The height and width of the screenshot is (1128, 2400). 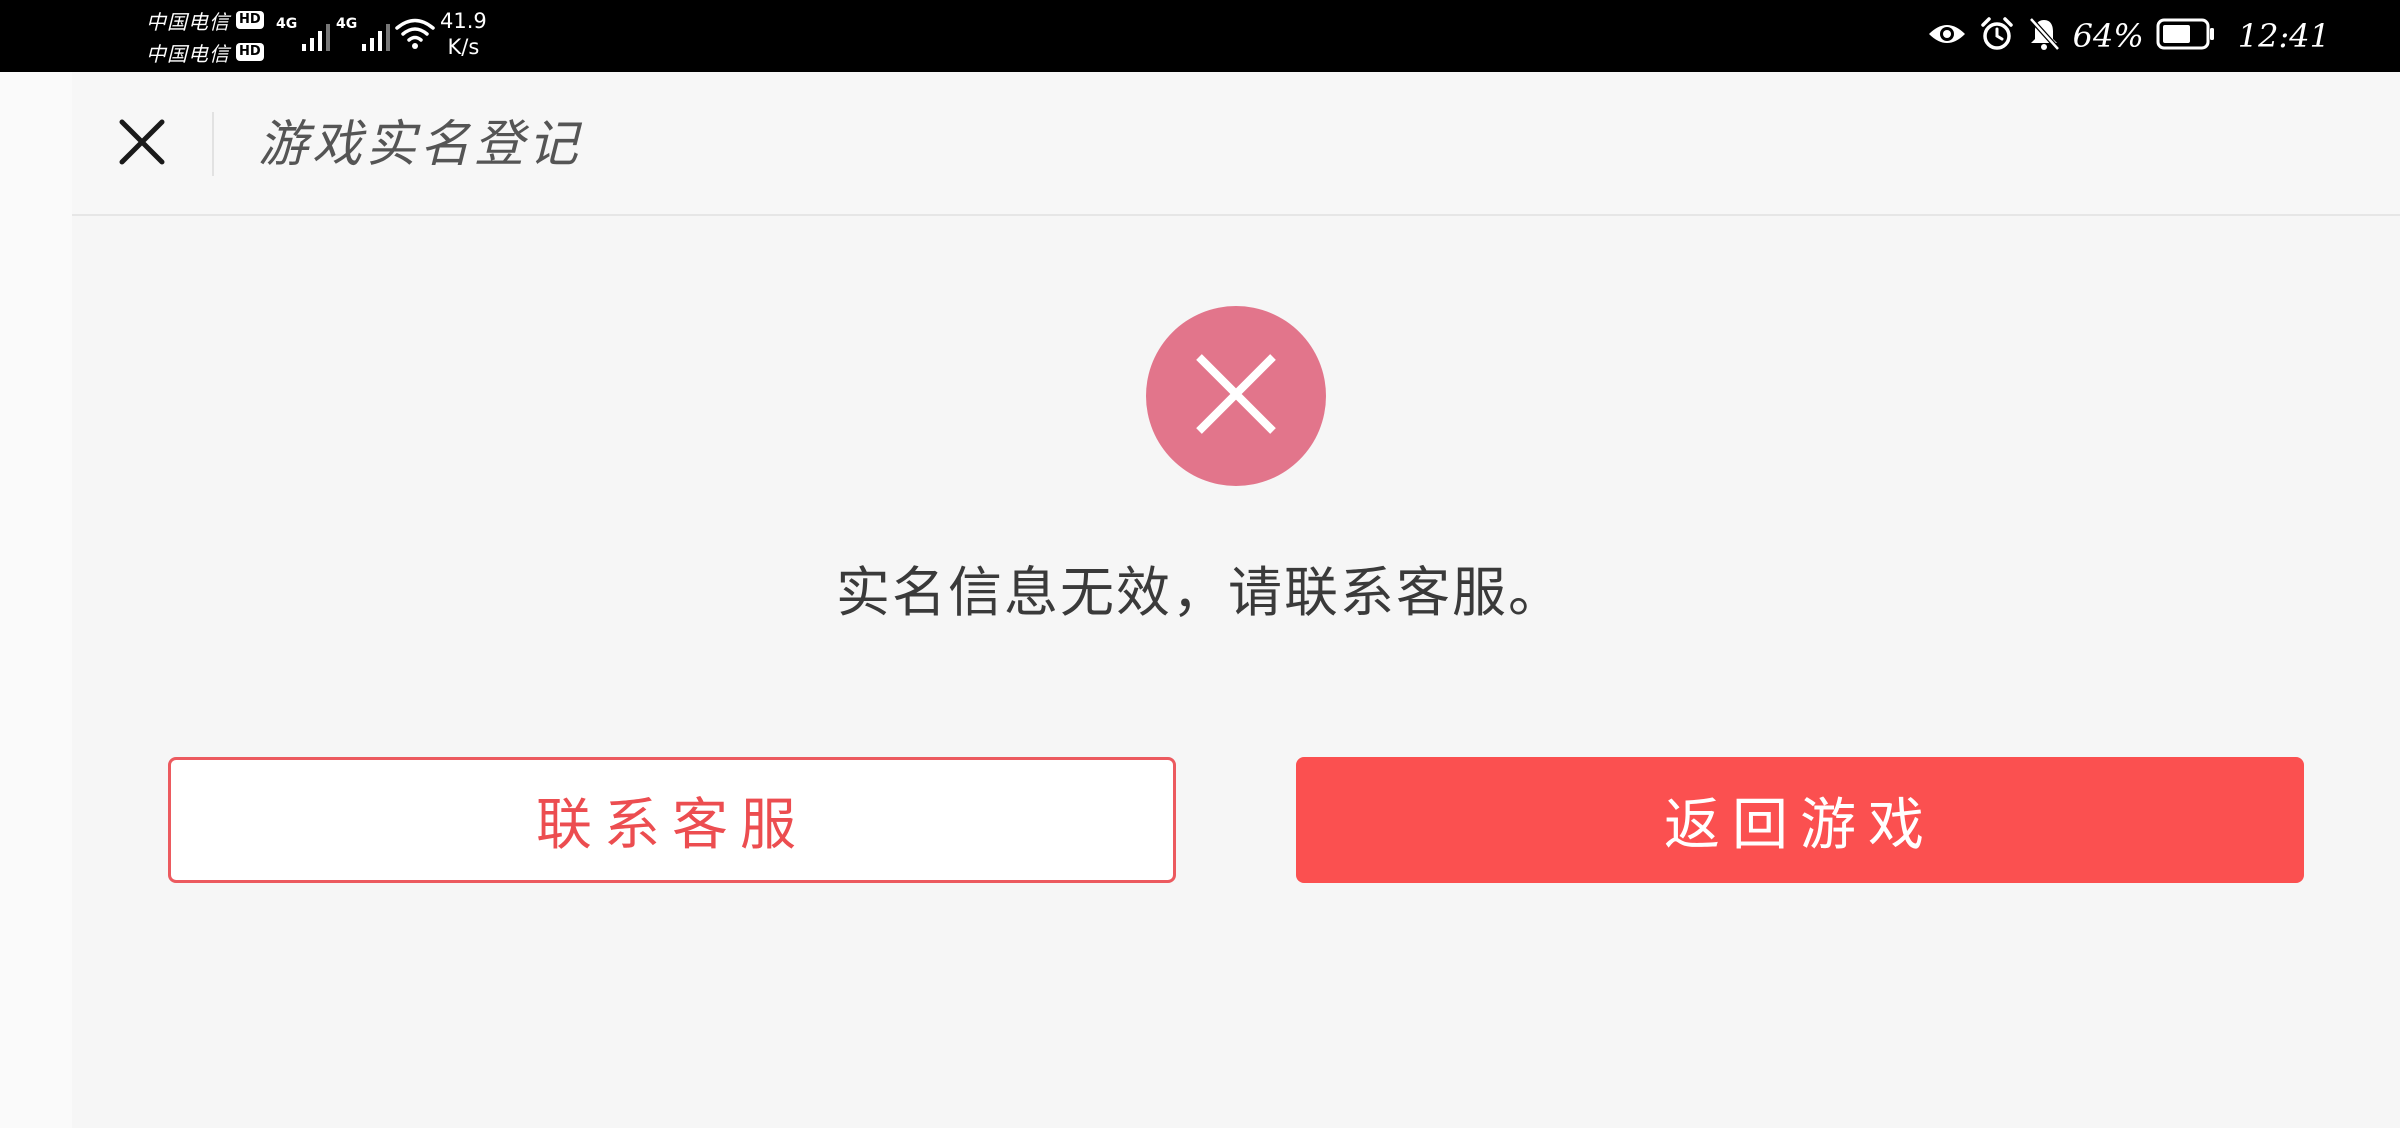 I want to click on signal-icon-2: 4G, so click(x=365, y=34).